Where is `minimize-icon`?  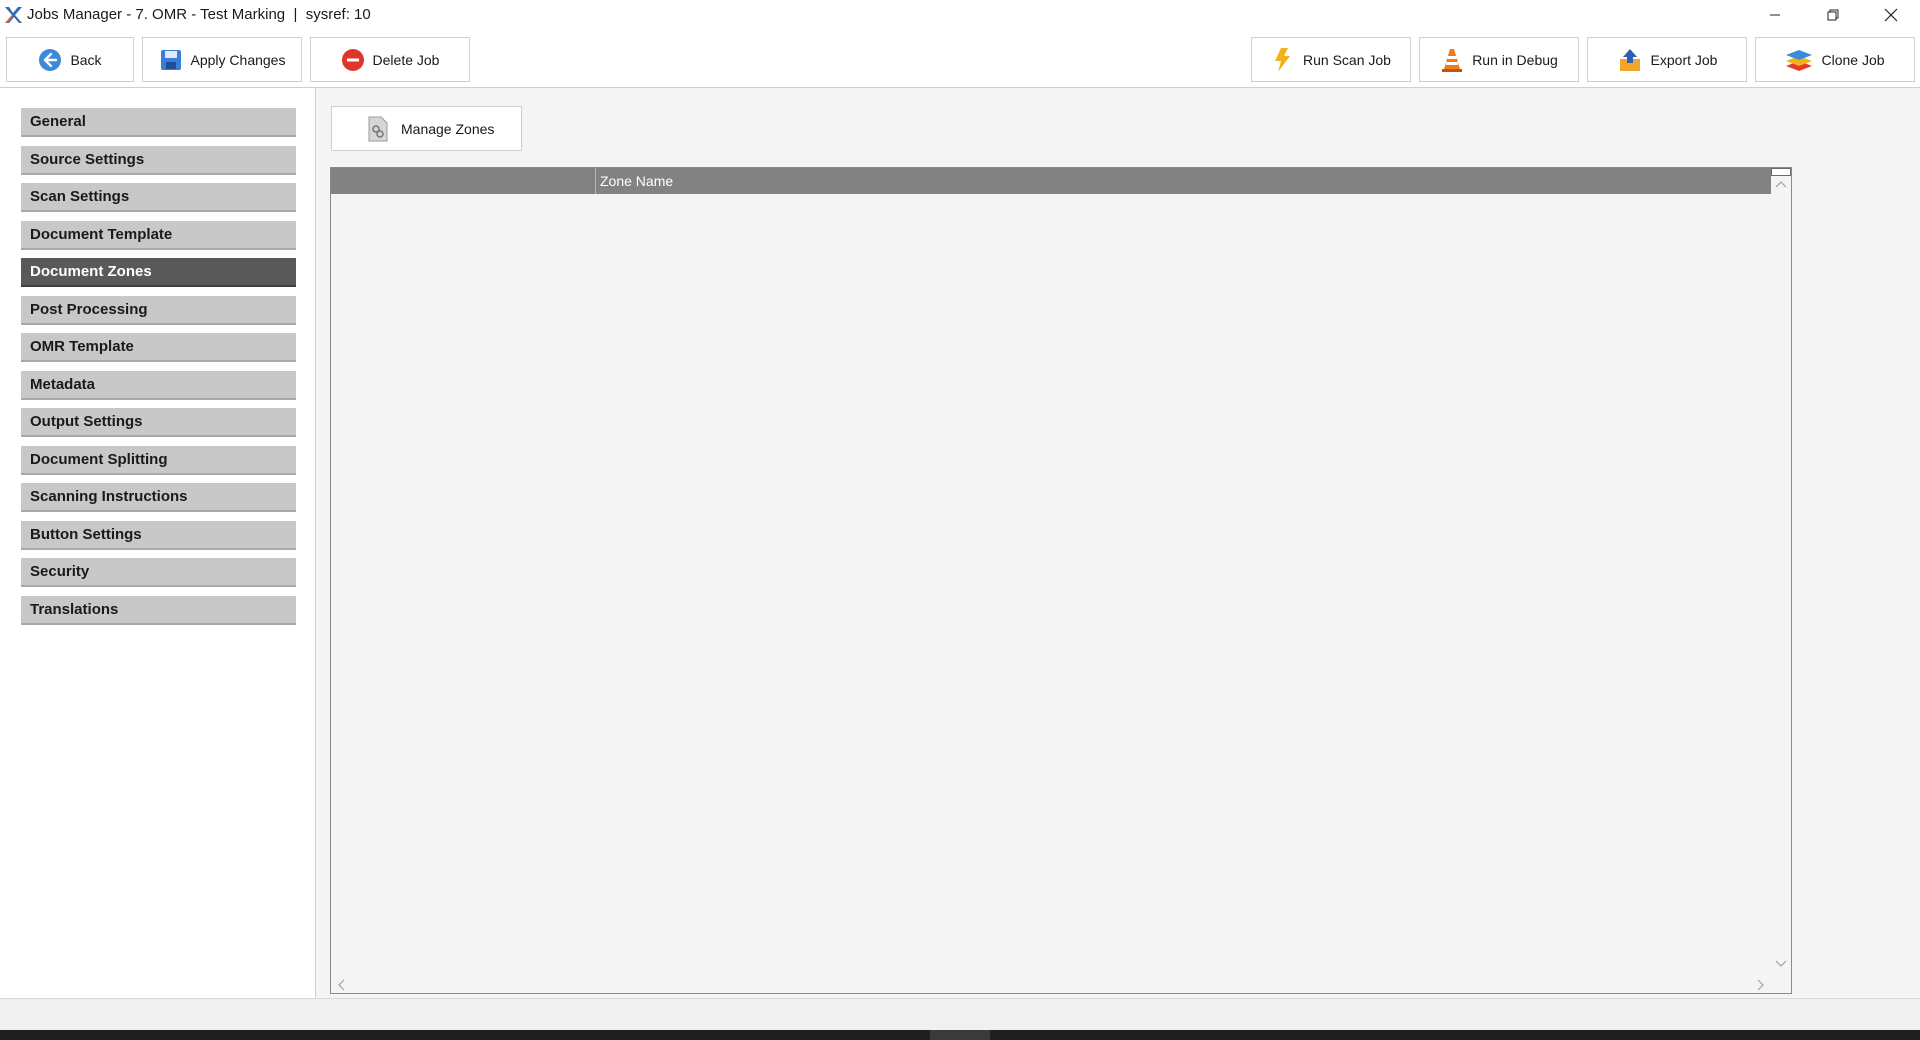
minimize-icon is located at coordinates (1775, 14).